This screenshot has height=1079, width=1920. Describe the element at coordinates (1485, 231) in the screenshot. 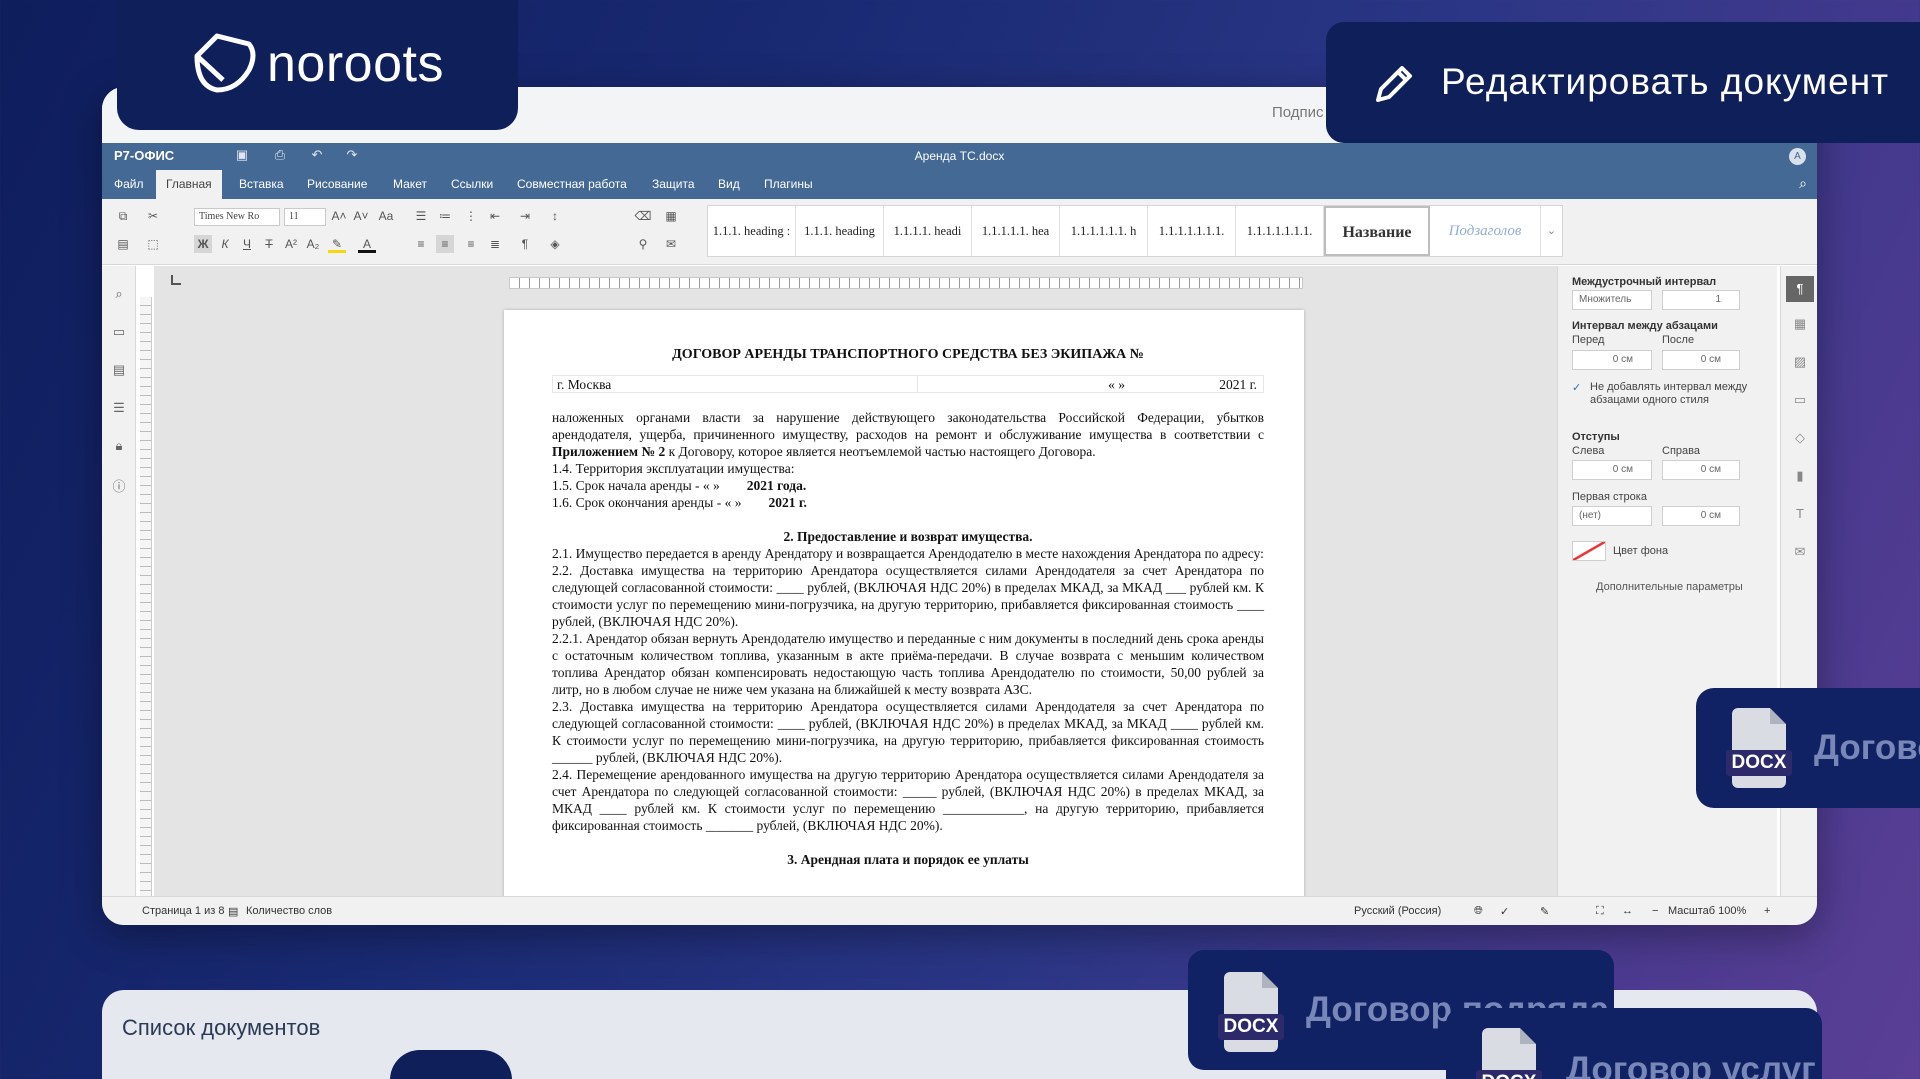

I see `style-subtitle: Подзаголов` at that location.